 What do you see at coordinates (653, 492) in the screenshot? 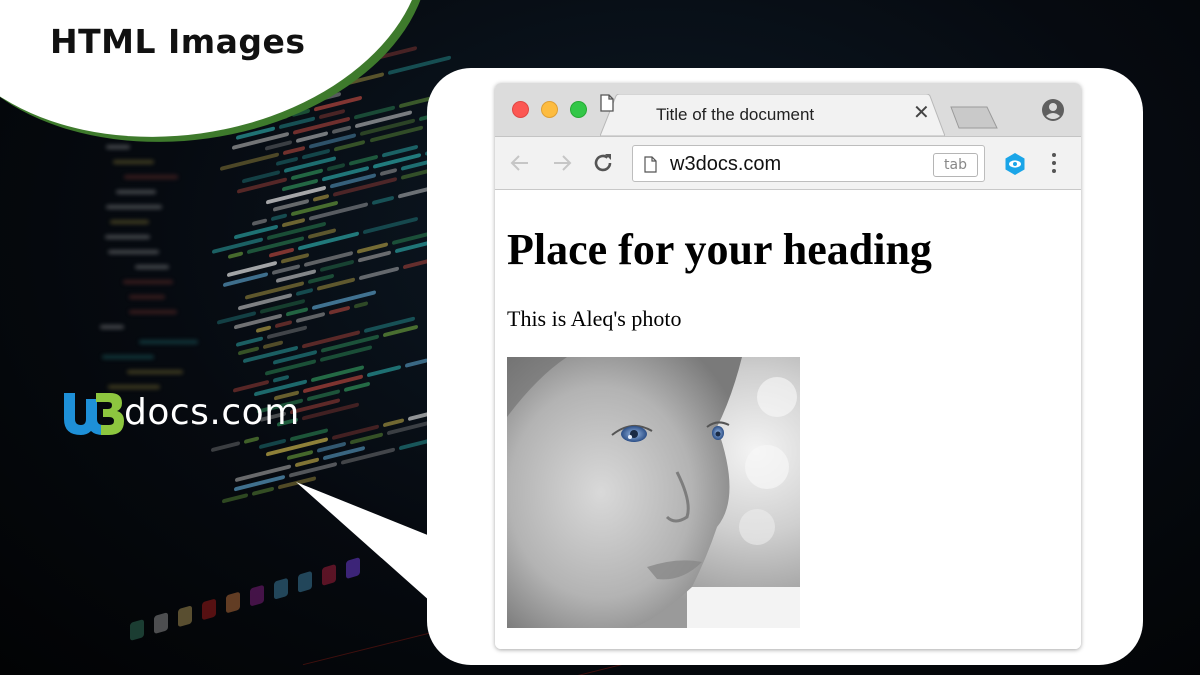
I see `baby-photo` at bounding box center [653, 492].